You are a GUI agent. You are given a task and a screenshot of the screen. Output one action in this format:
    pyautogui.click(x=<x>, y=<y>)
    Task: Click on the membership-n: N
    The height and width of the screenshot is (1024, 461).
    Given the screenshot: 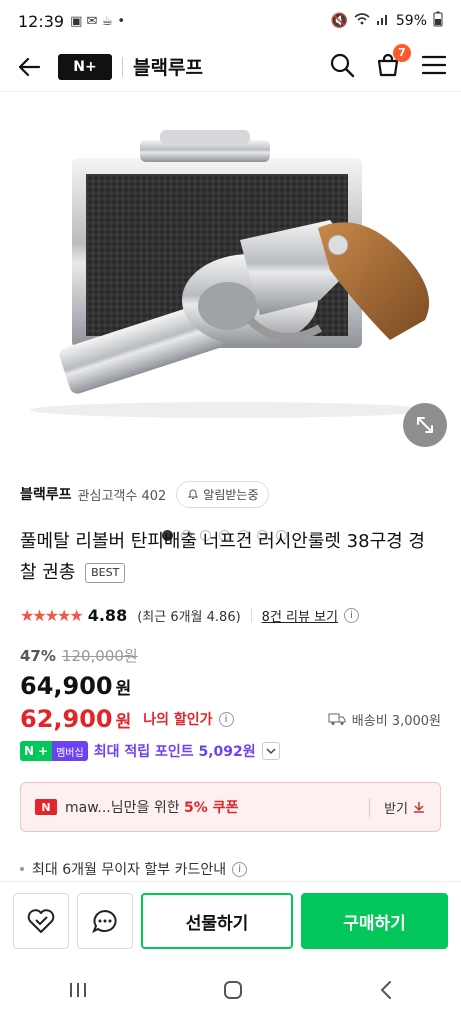 What is the action you would take?
    pyautogui.click(x=29, y=751)
    